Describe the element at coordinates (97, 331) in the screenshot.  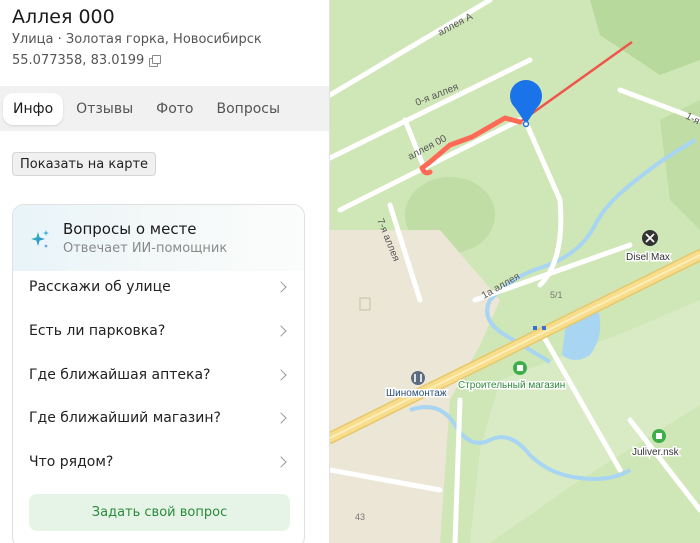
I see `question-label: Есть ли парковка?` at that location.